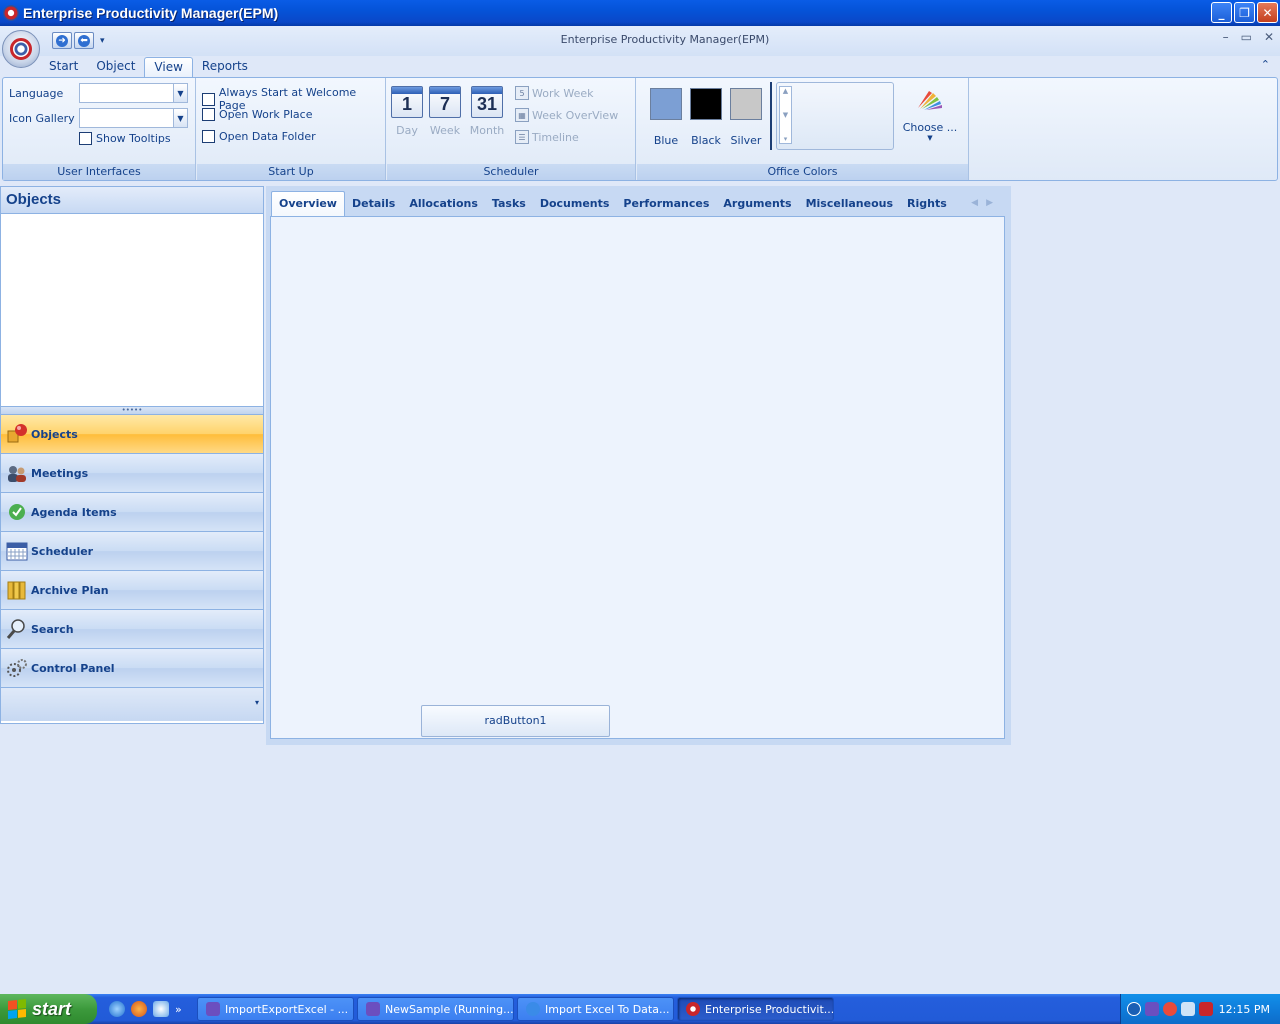  What do you see at coordinates (139, 1009) in the screenshot?
I see `firefox-icon` at bounding box center [139, 1009].